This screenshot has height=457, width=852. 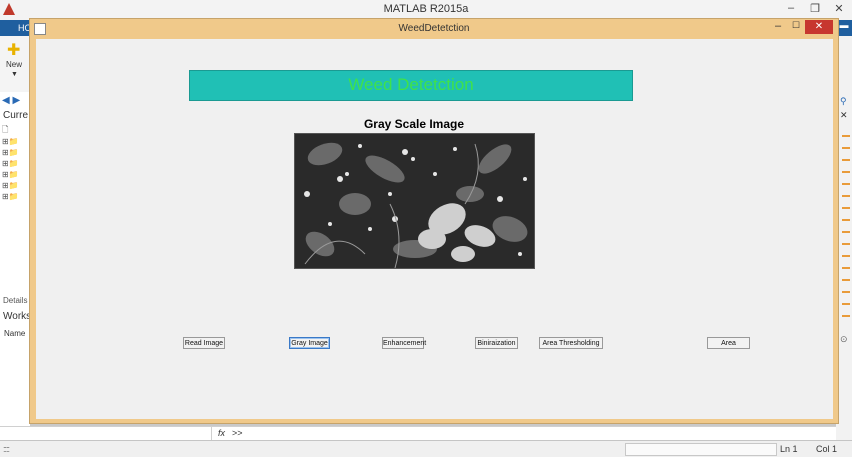 What do you see at coordinates (17, 316) in the screenshot?
I see `workspace-label: Works` at bounding box center [17, 316].